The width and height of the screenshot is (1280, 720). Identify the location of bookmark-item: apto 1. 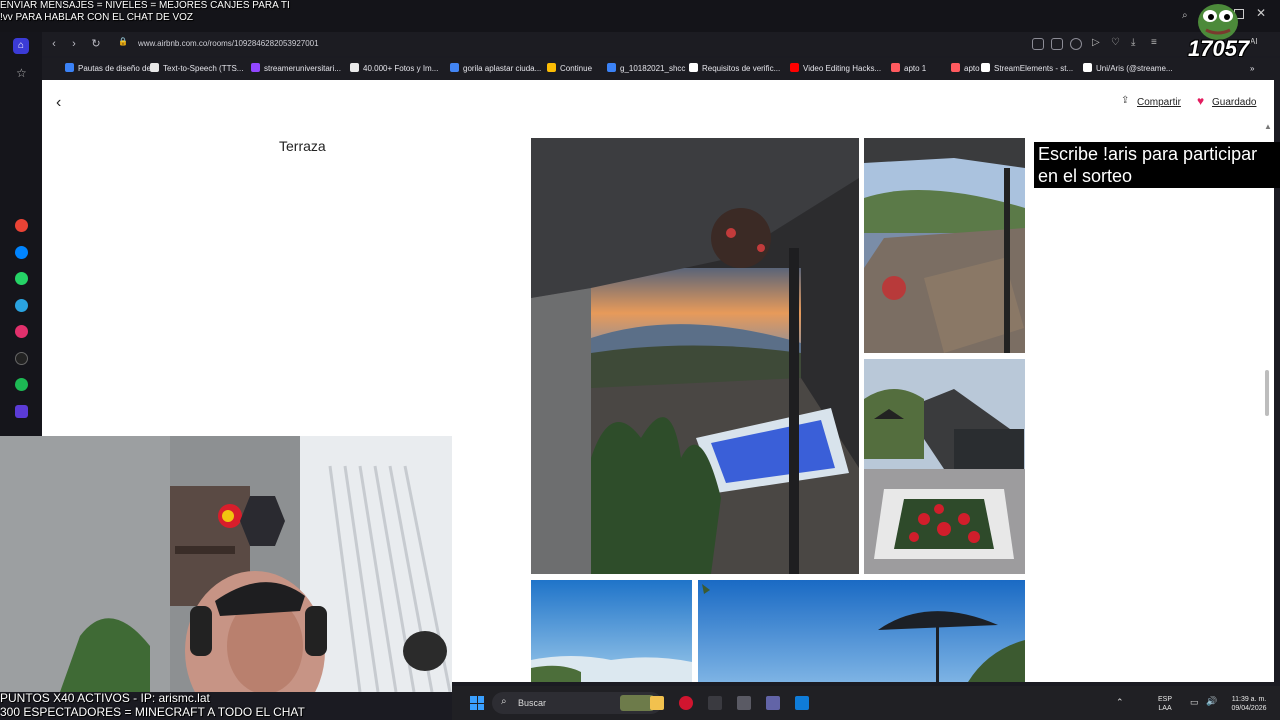
(908, 69).